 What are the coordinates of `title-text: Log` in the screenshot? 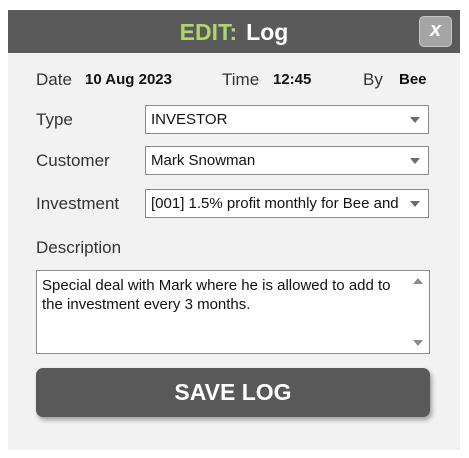 It's located at (267, 32).